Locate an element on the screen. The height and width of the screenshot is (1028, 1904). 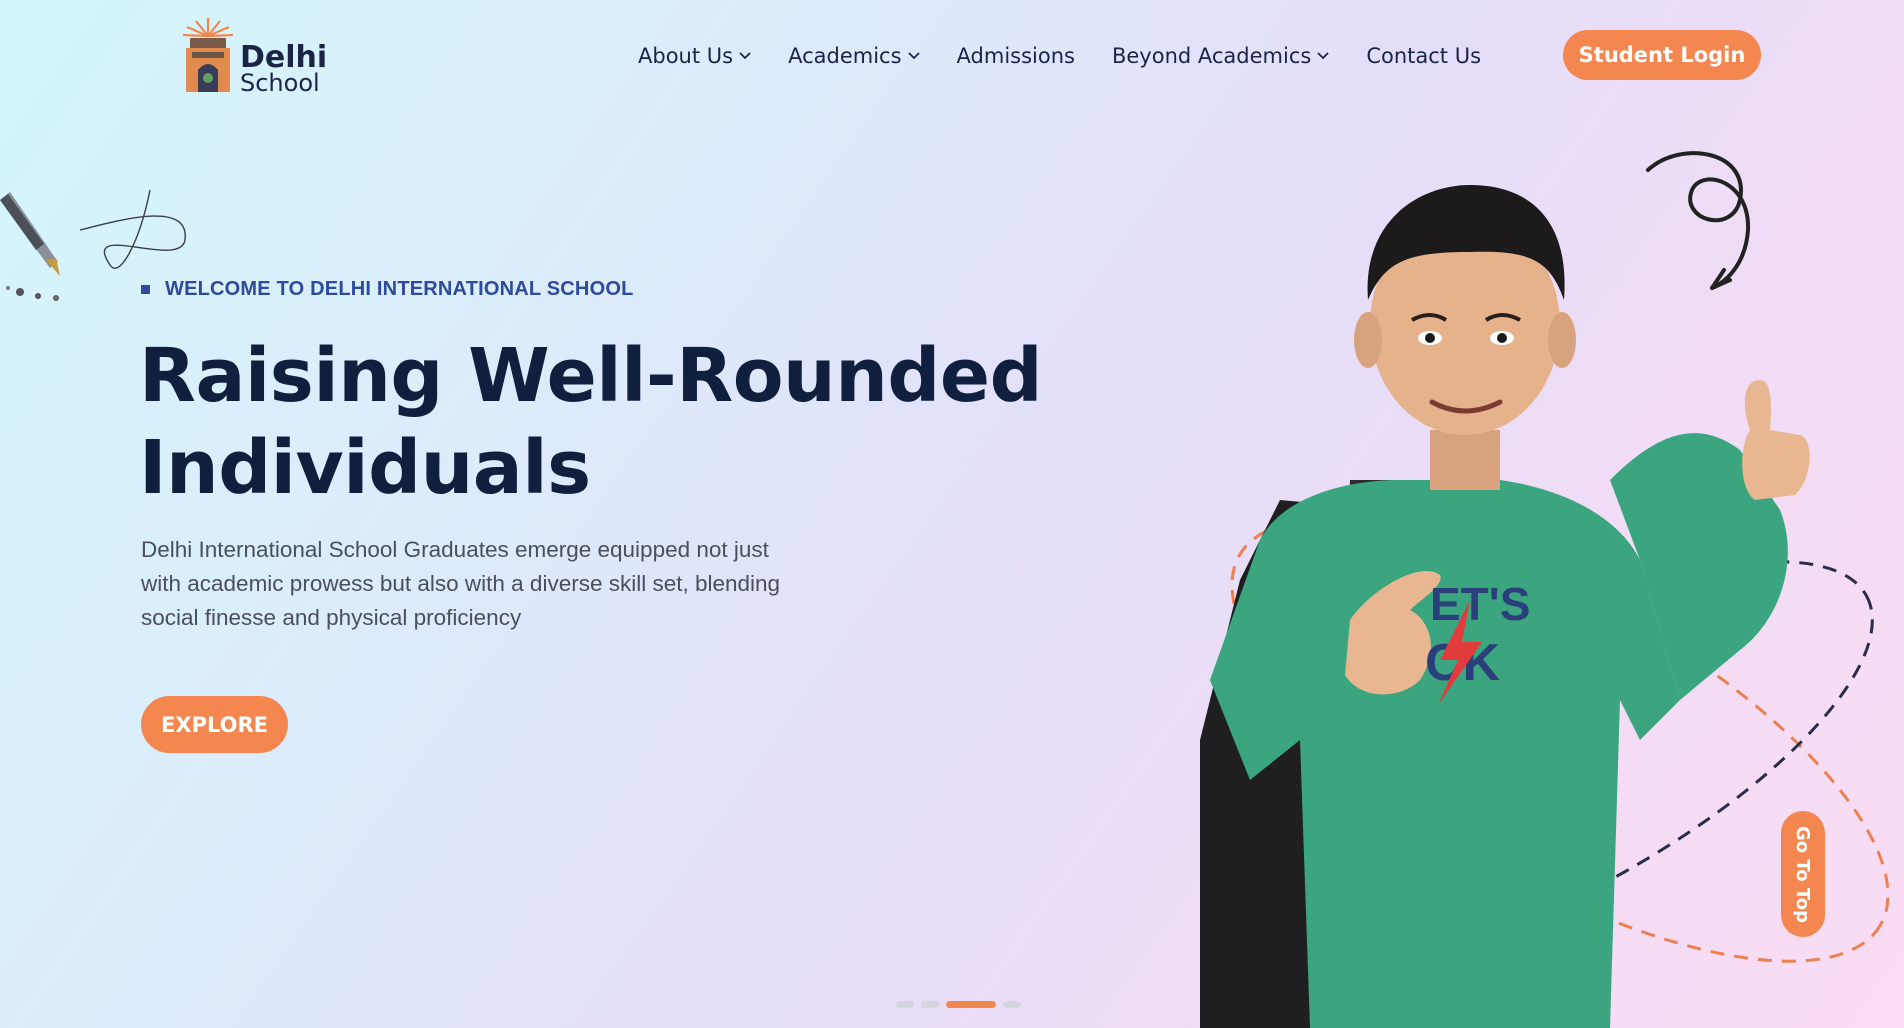
nav-beyond-academics-label: Beyond Academics is located at coordinates (1211, 56).